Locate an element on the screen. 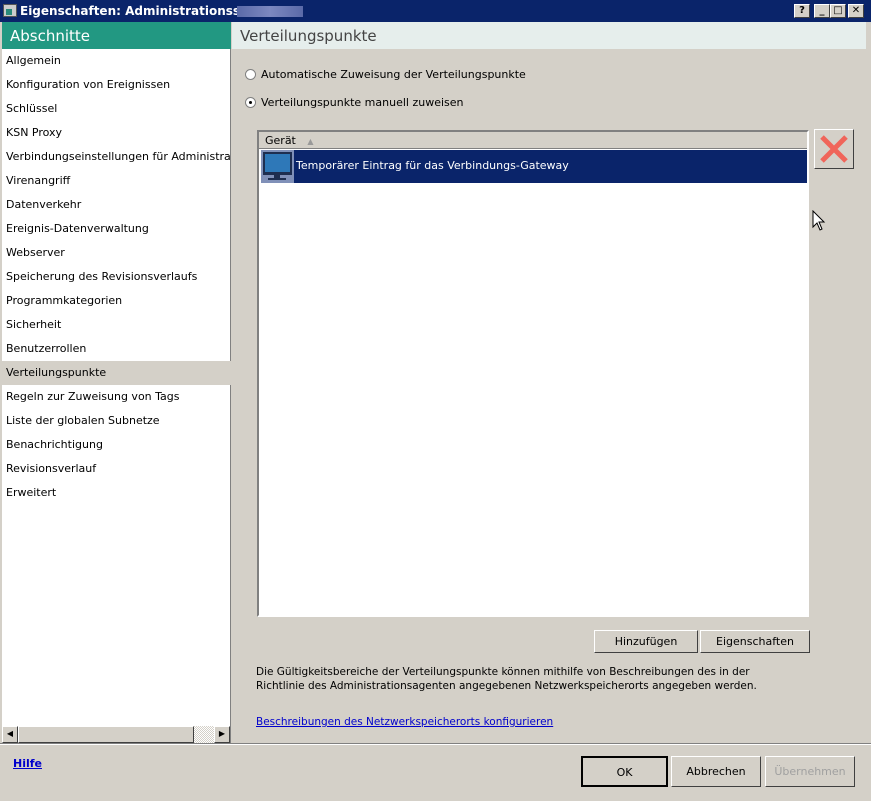 The image size is (871, 801). sidebar-item: Speicherung des Revisionsverlaufs is located at coordinates (116, 277).